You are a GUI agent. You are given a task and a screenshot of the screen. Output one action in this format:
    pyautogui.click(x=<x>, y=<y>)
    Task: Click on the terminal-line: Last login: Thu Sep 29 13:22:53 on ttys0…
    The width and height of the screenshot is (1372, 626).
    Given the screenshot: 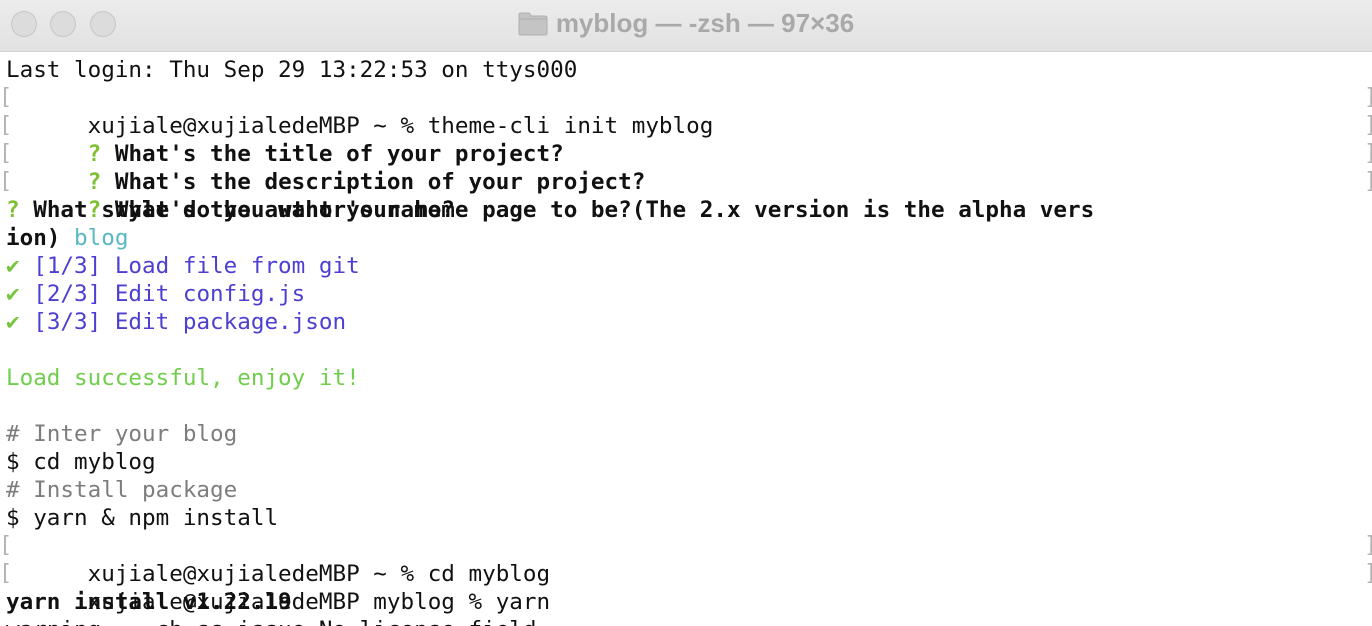 What is the action you would take?
    pyautogui.click(x=292, y=70)
    